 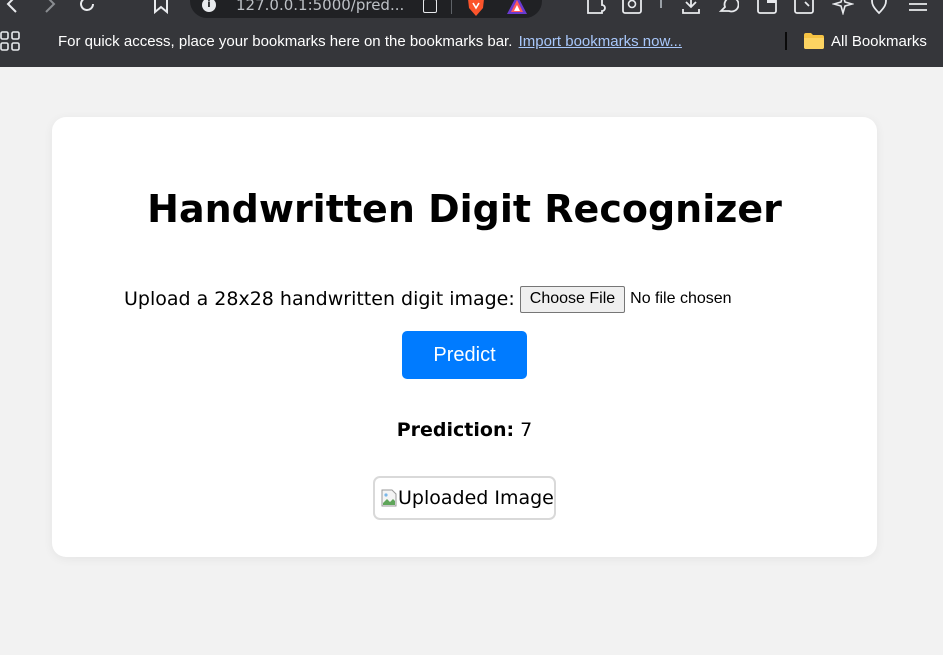 What do you see at coordinates (728, 8) in the screenshot?
I see `leo-icon` at bounding box center [728, 8].